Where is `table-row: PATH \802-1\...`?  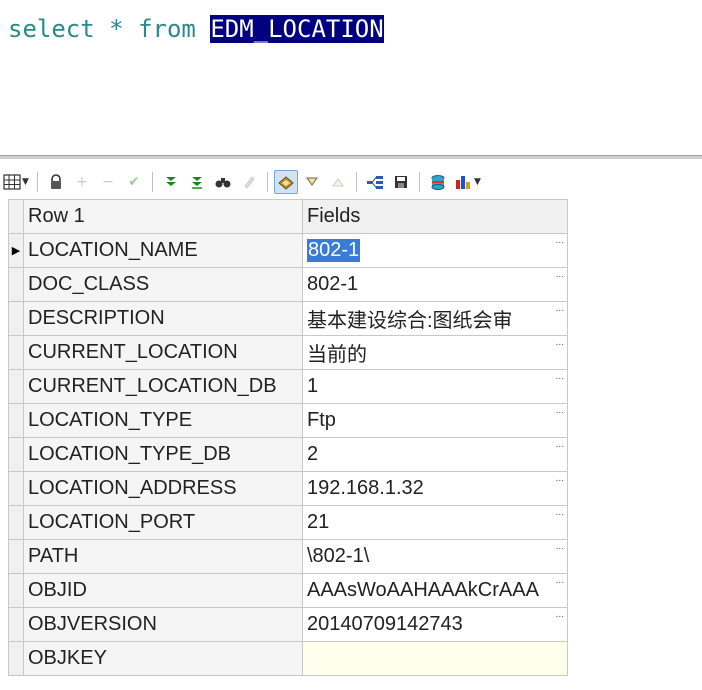 table-row: PATH \802-1\... is located at coordinates (288, 556).